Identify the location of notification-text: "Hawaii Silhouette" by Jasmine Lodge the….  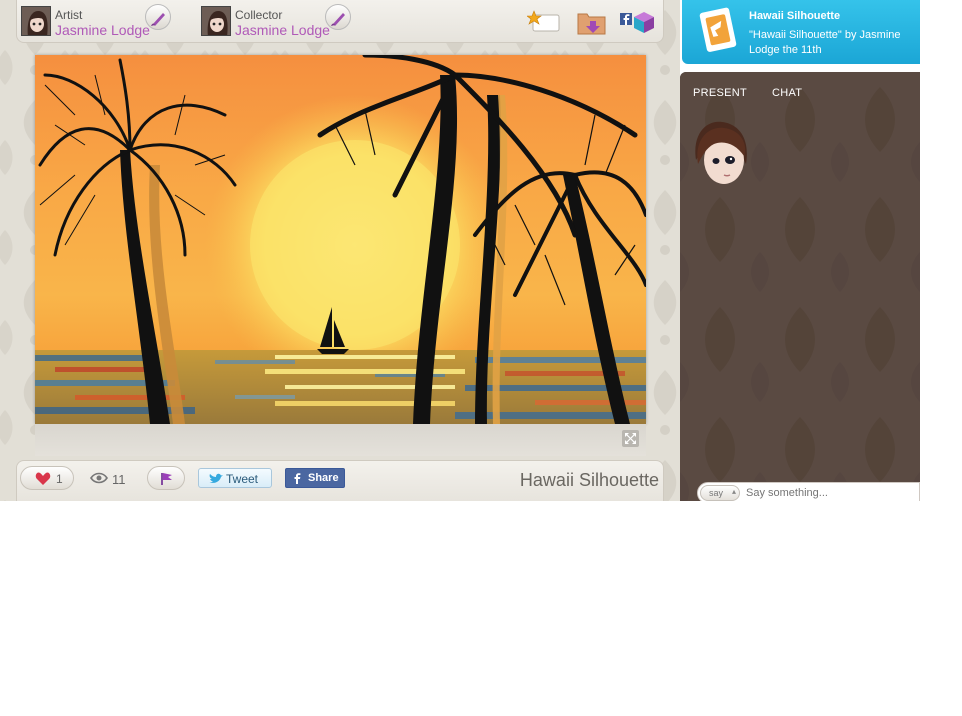
(825, 42).